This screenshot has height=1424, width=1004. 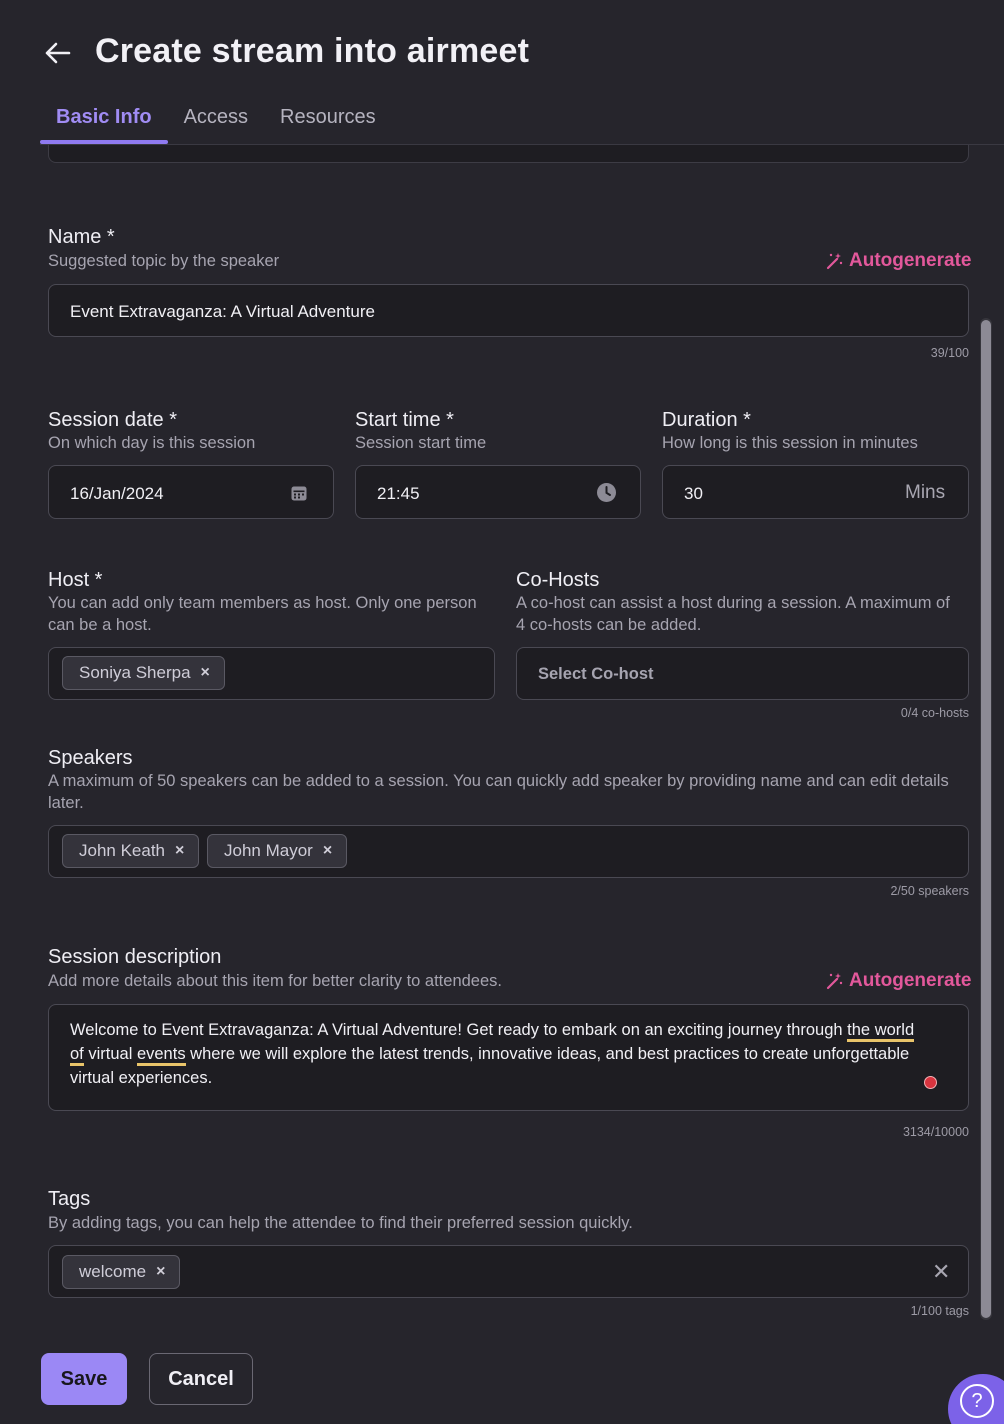 What do you see at coordinates (77, 1055) in the screenshot?
I see `spellcheck-underline: of` at bounding box center [77, 1055].